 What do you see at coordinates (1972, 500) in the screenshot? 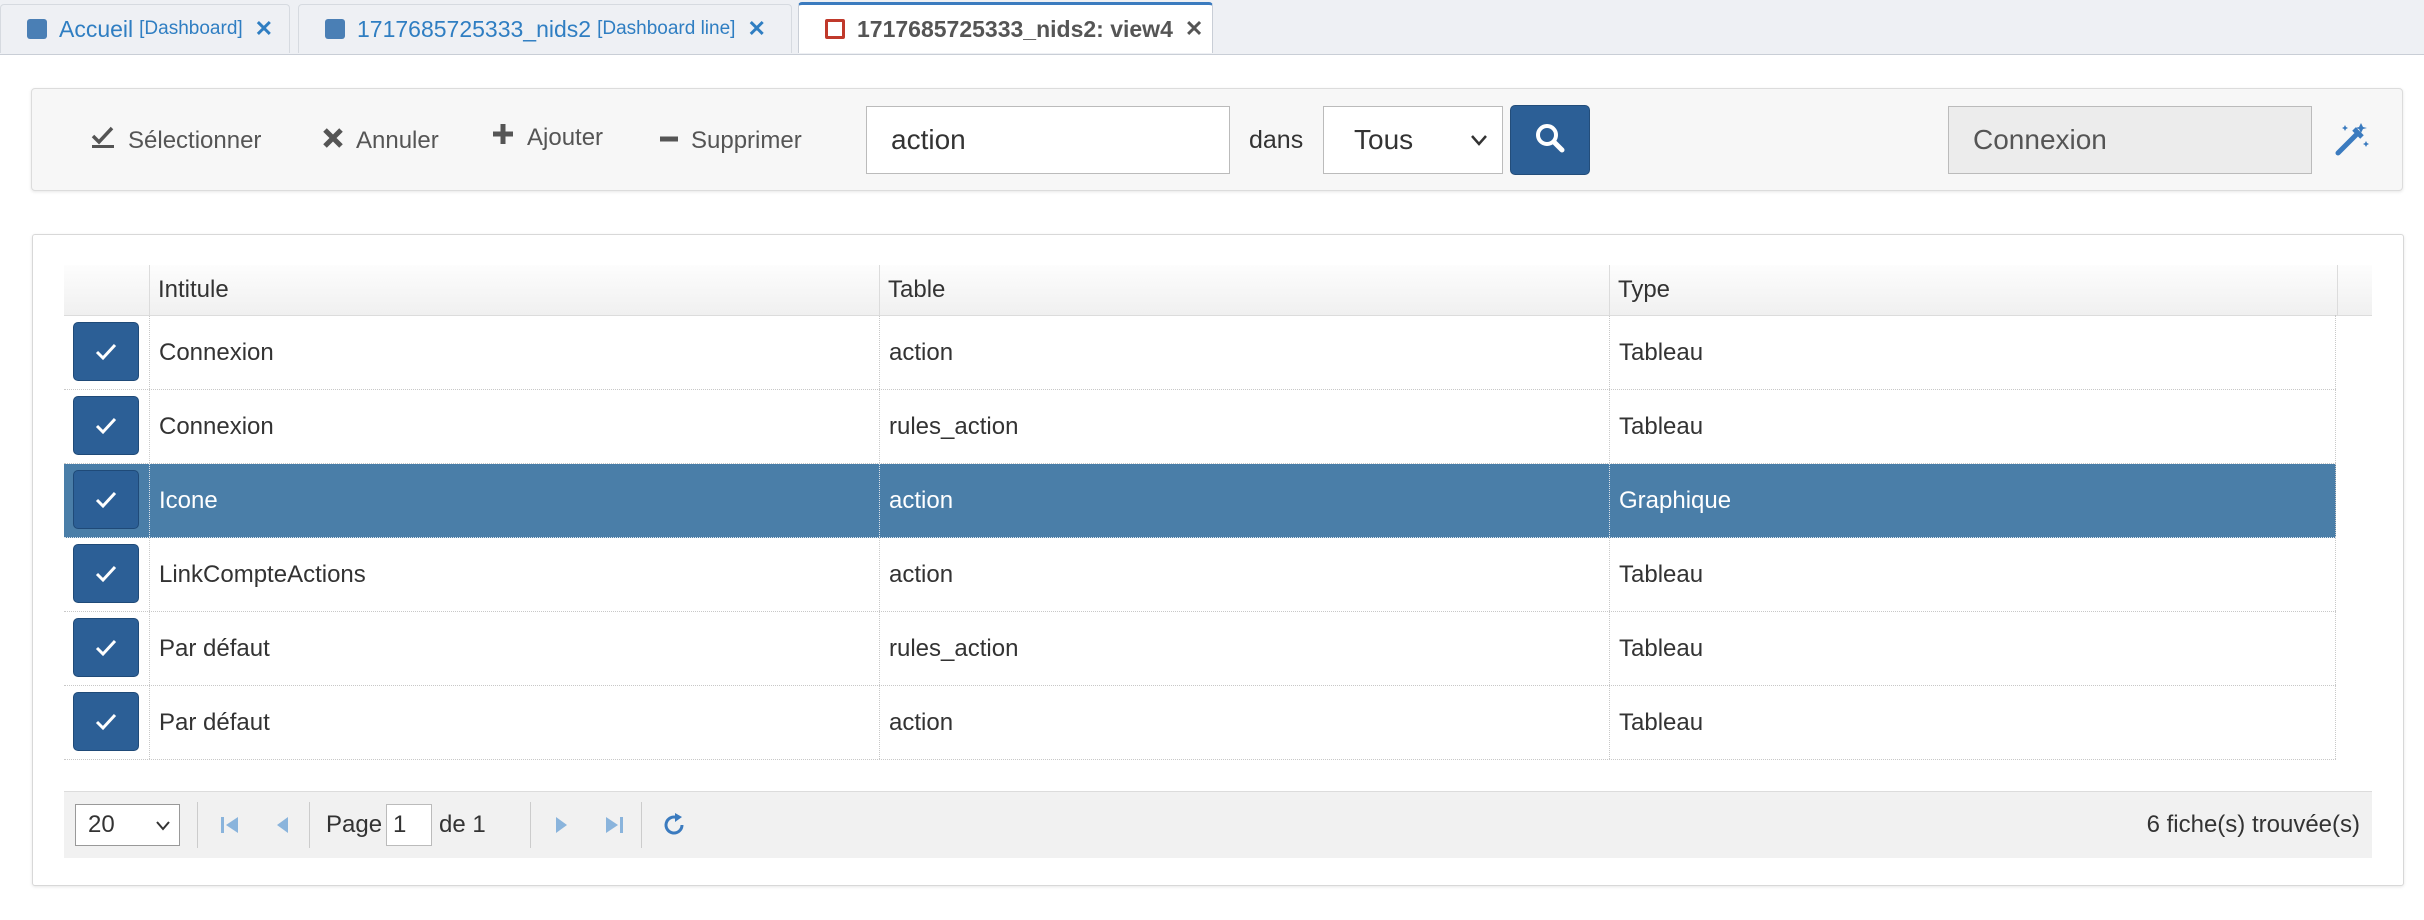
I see `cell-type: Graphique` at bounding box center [1972, 500].